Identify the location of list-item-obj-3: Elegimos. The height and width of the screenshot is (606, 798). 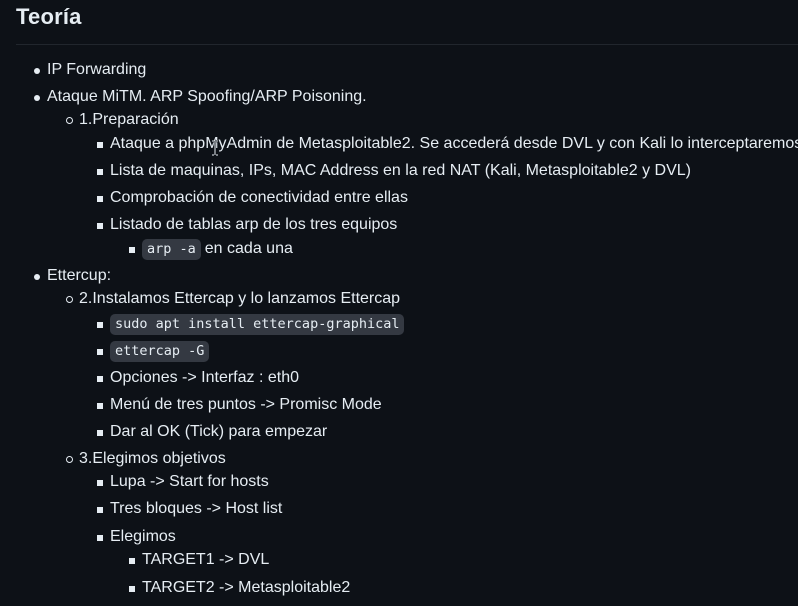
(135, 537).